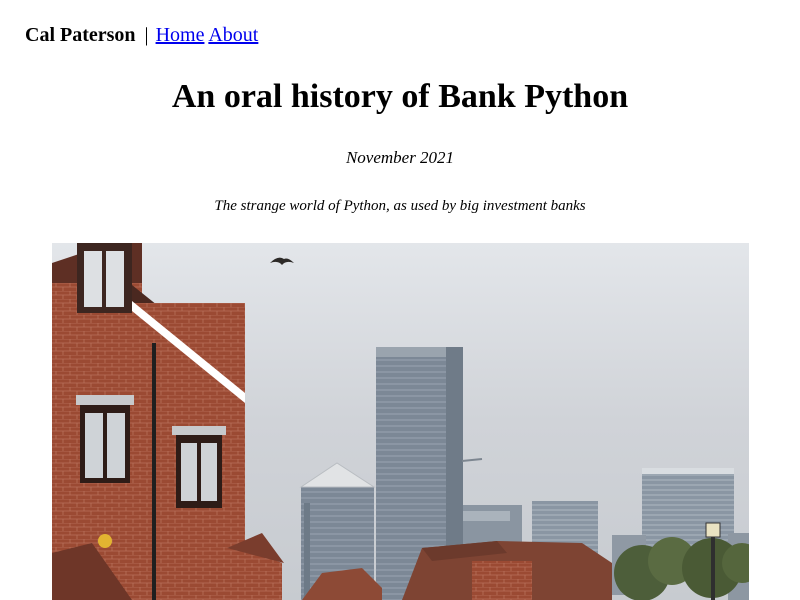 Image resolution: width=800 pixels, height=600 pixels. I want to click on site-name: Cal Paterson, so click(80, 35).